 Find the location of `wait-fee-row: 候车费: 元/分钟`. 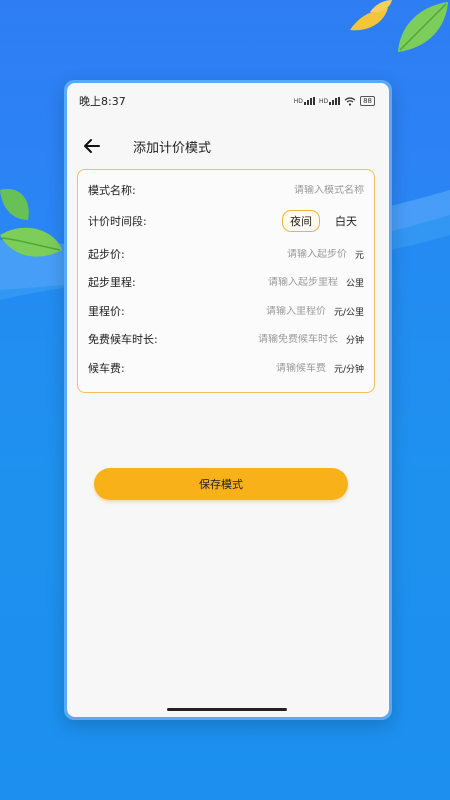

wait-fee-row: 候车费: 元/分钟 is located at coordinates (226, 368).